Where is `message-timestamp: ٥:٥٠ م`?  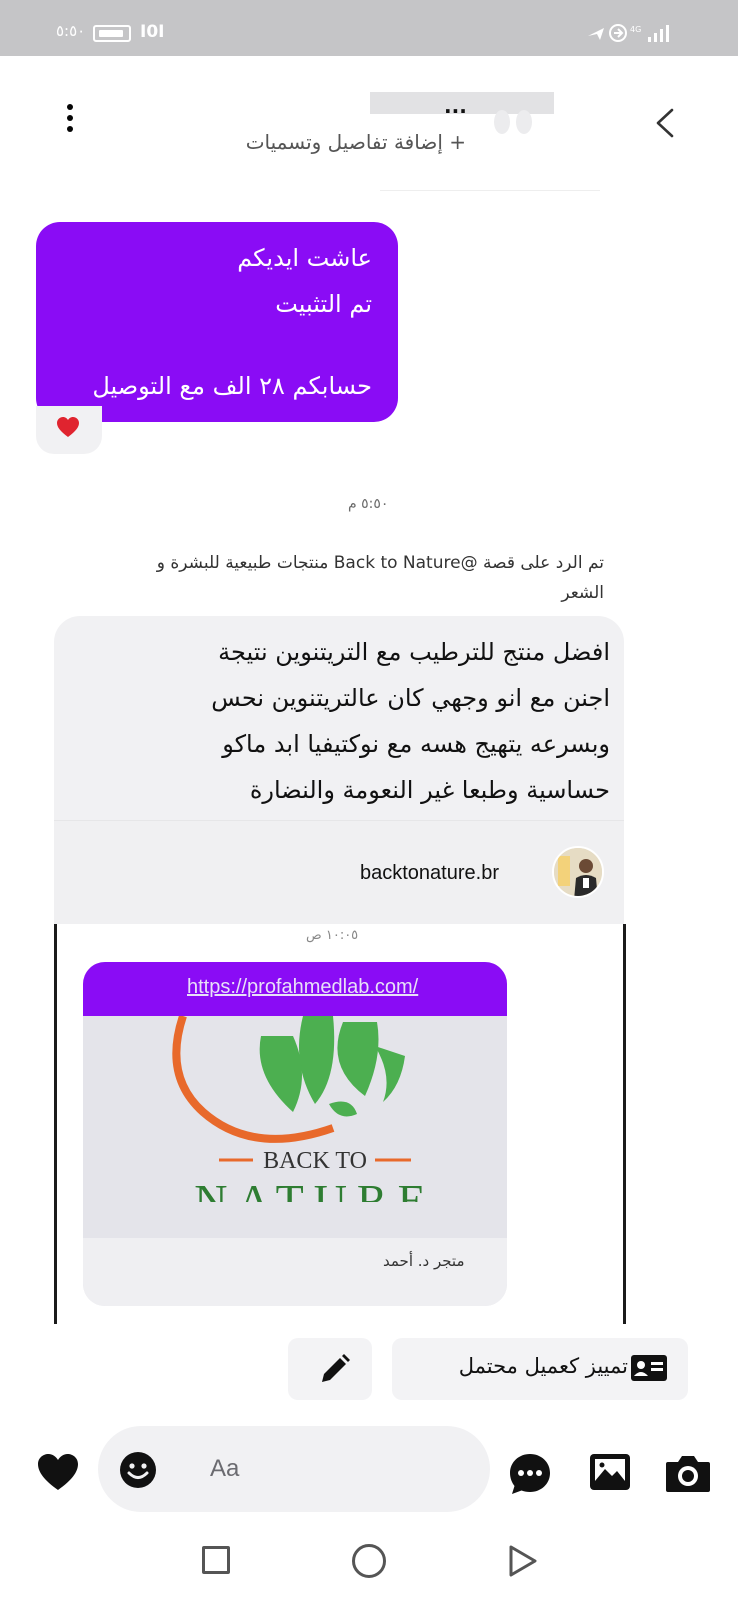 message-timestamp: ٥:٥٠ م is located at coordinates (368, 504).